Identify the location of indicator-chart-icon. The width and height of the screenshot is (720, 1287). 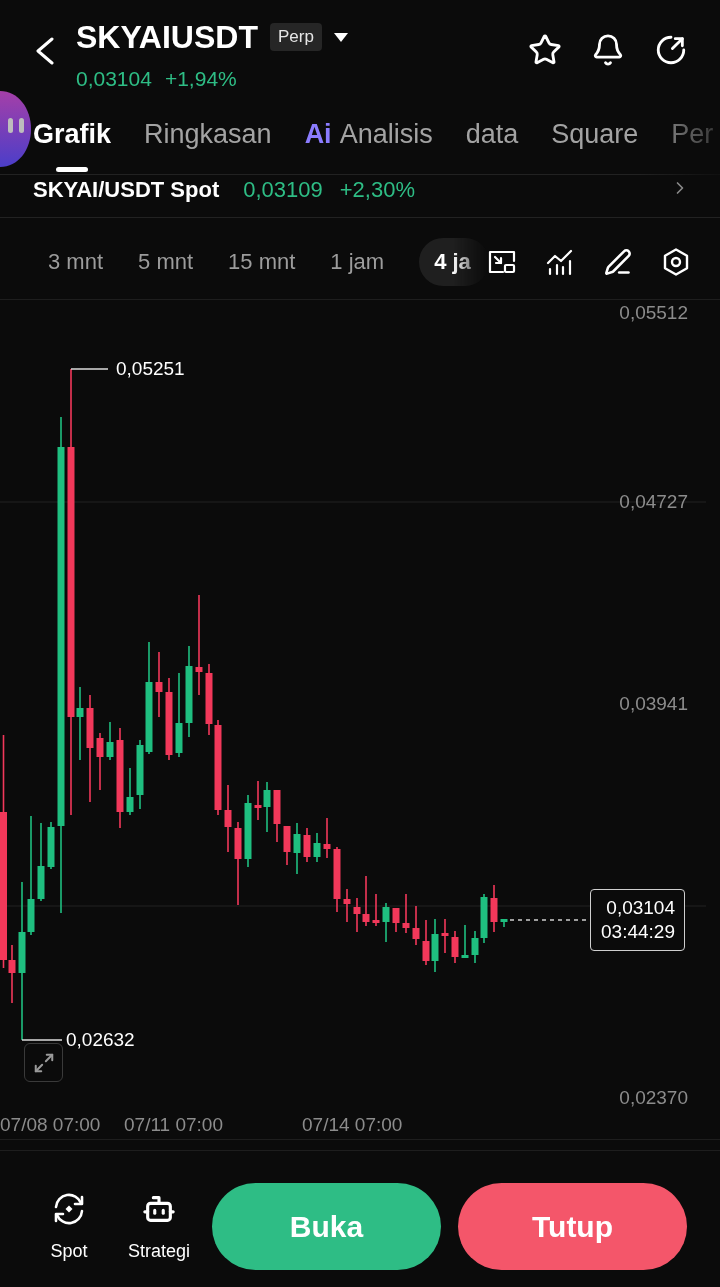
(560, 261).